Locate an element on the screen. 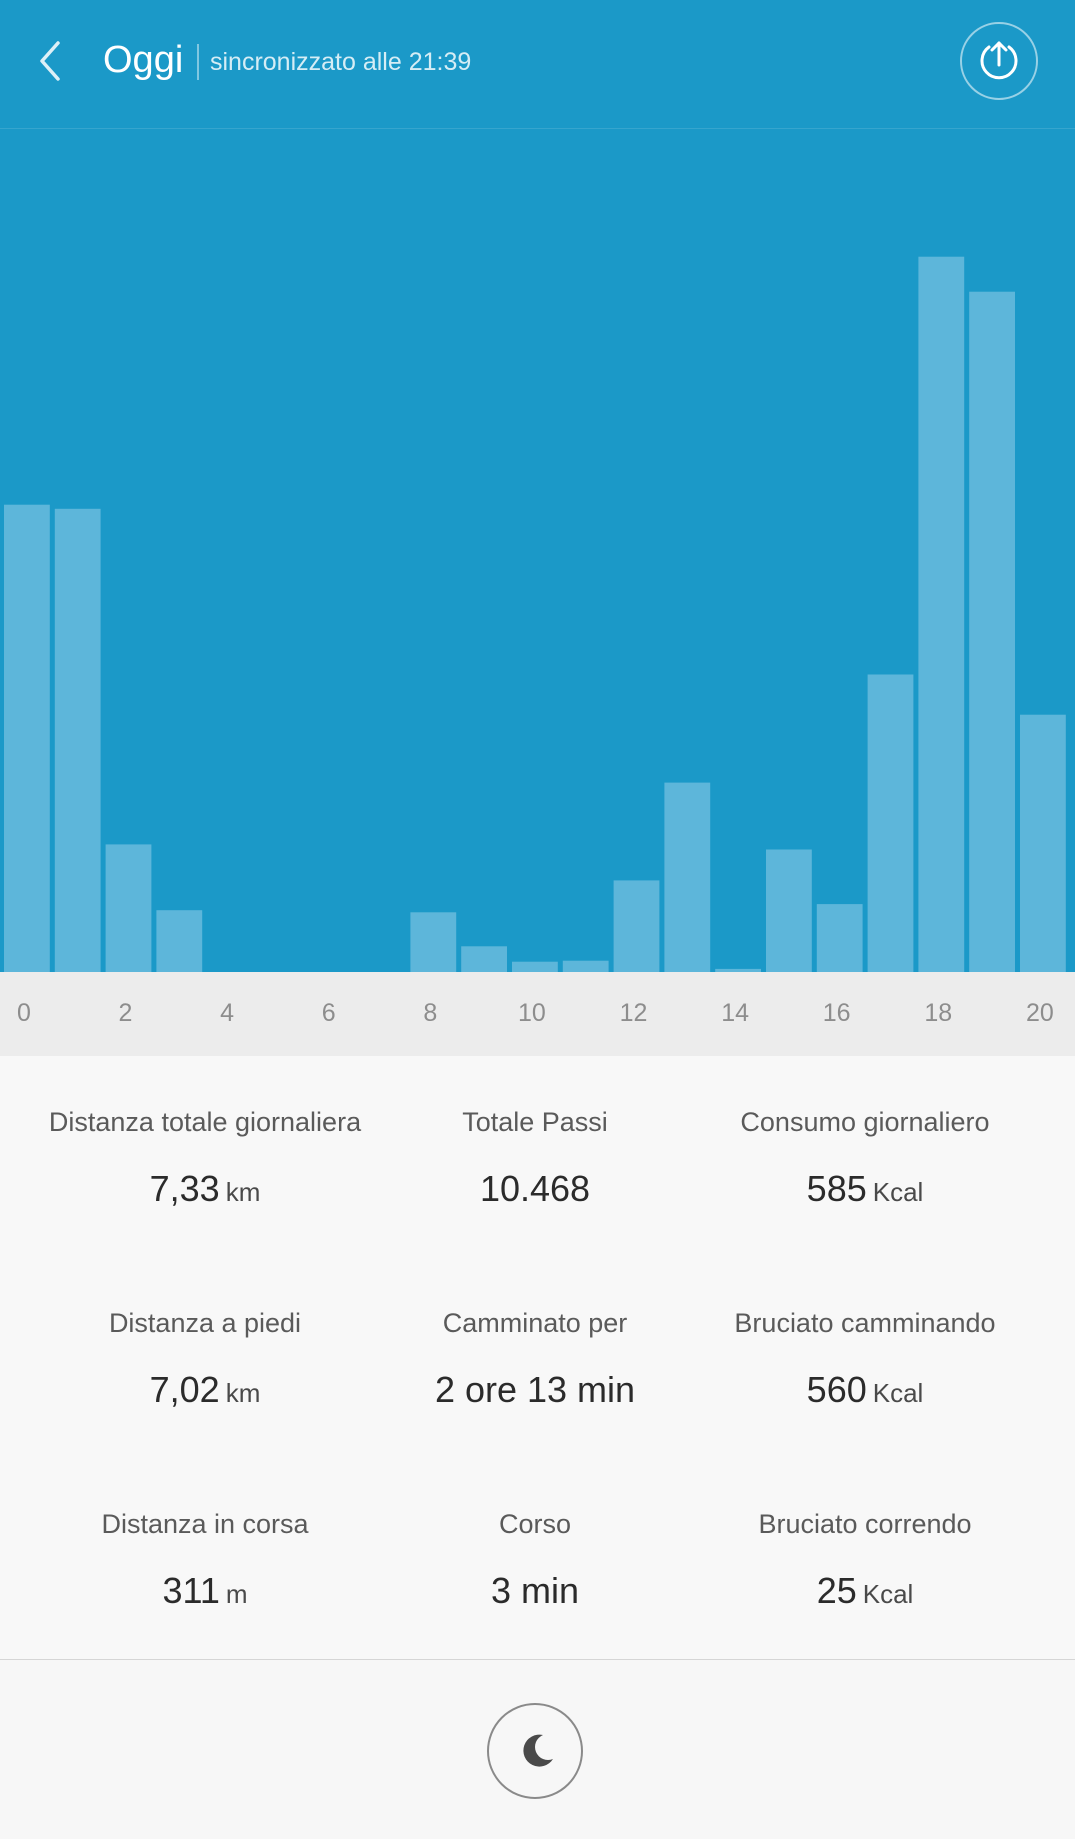 This screenshot has height=1839, width=1075. x-tick-label: 10 is located at coordinates (531, 1013).